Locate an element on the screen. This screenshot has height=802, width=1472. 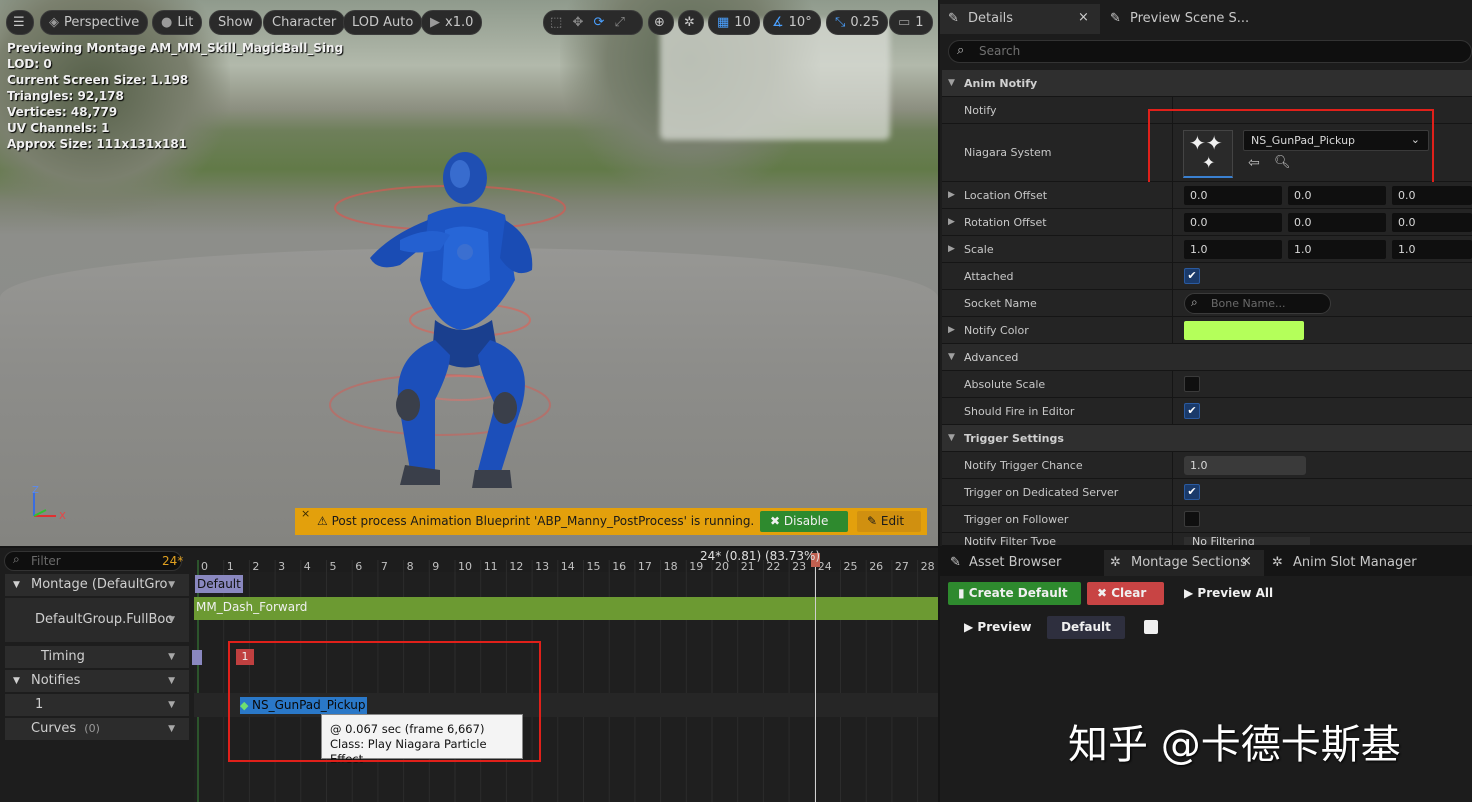
clear-button: ✖ Clear is located at coordinates (1125, 593).